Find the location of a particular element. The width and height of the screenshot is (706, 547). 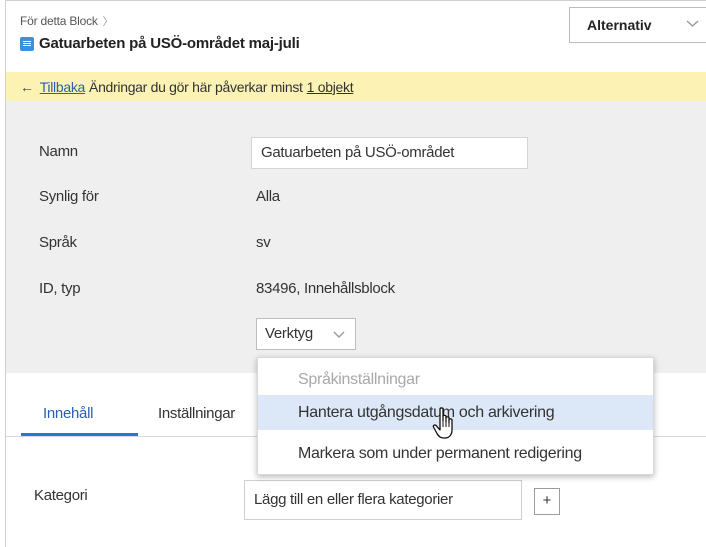

block-icon is located at coordinates (27, 43).